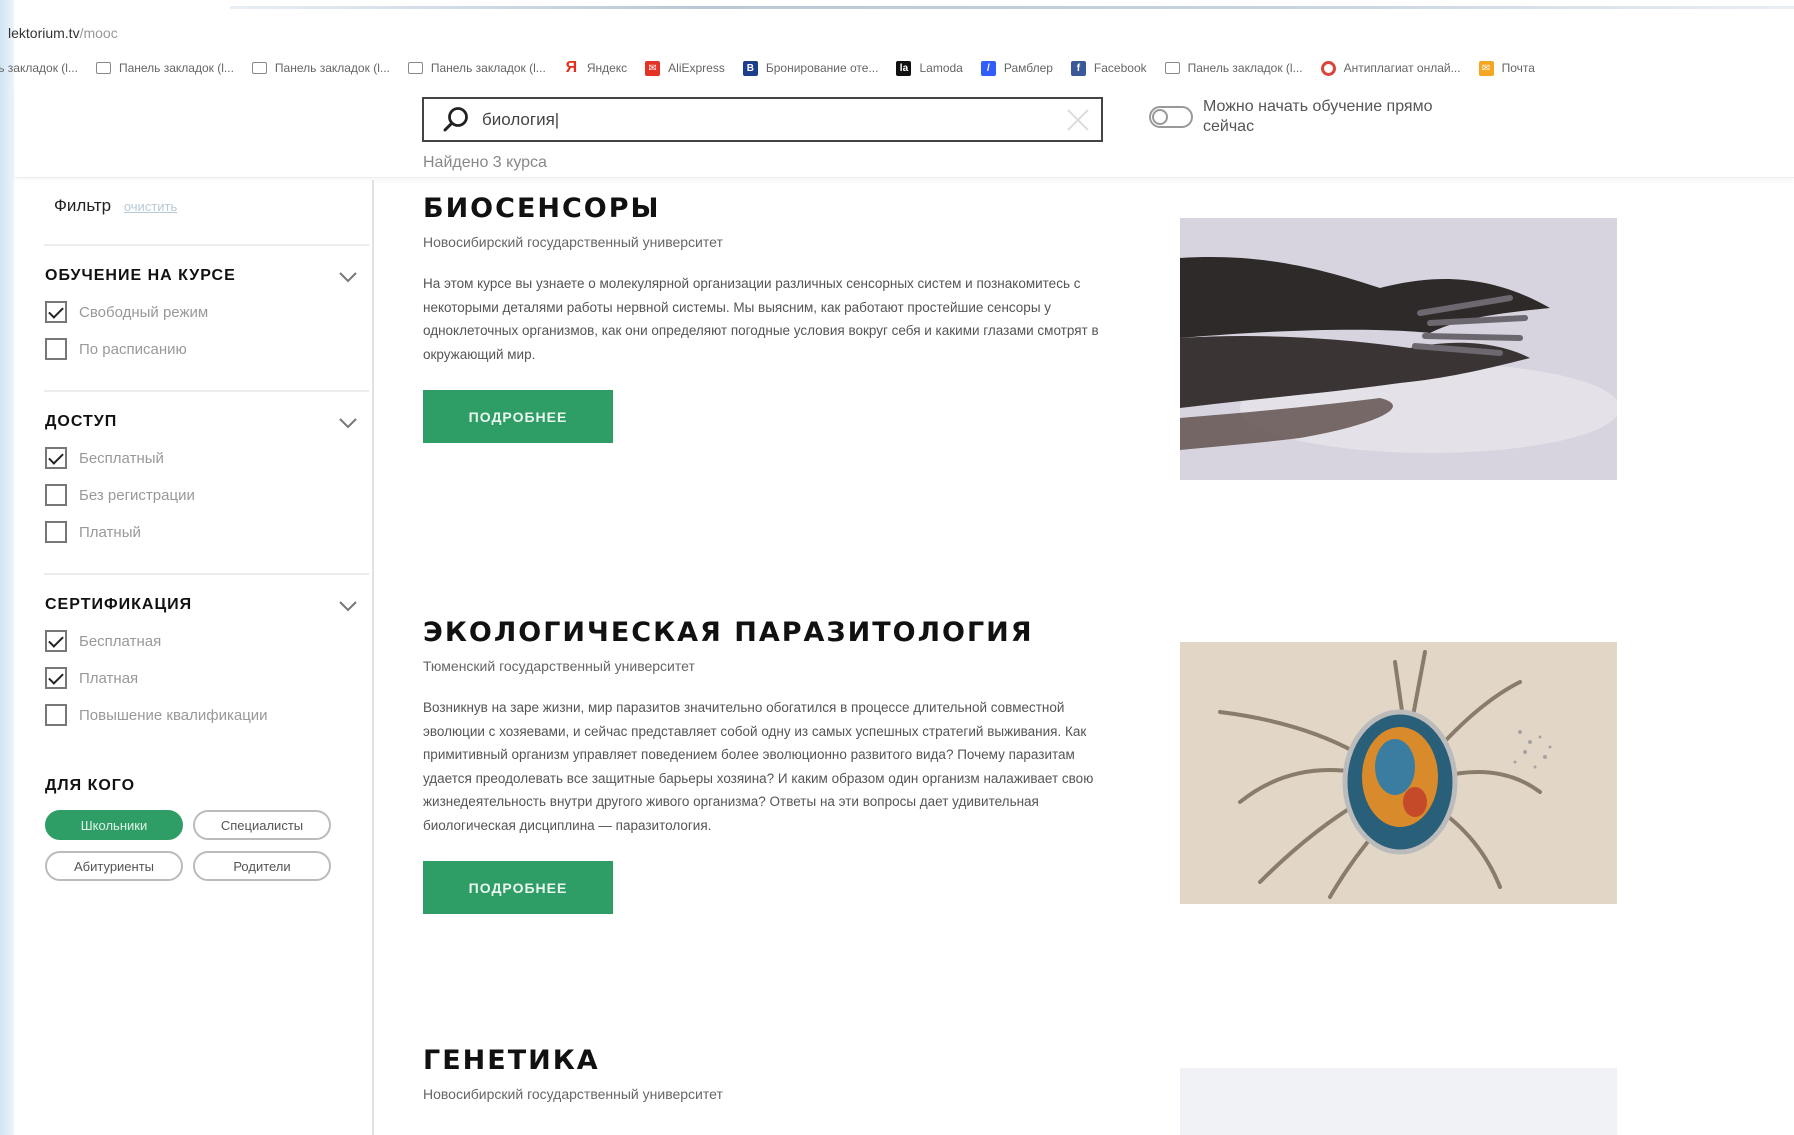 The height and width of the screenshot is (1135, 1794). I want to click on section-title-access: ДОСТУП, so click(81, 422).